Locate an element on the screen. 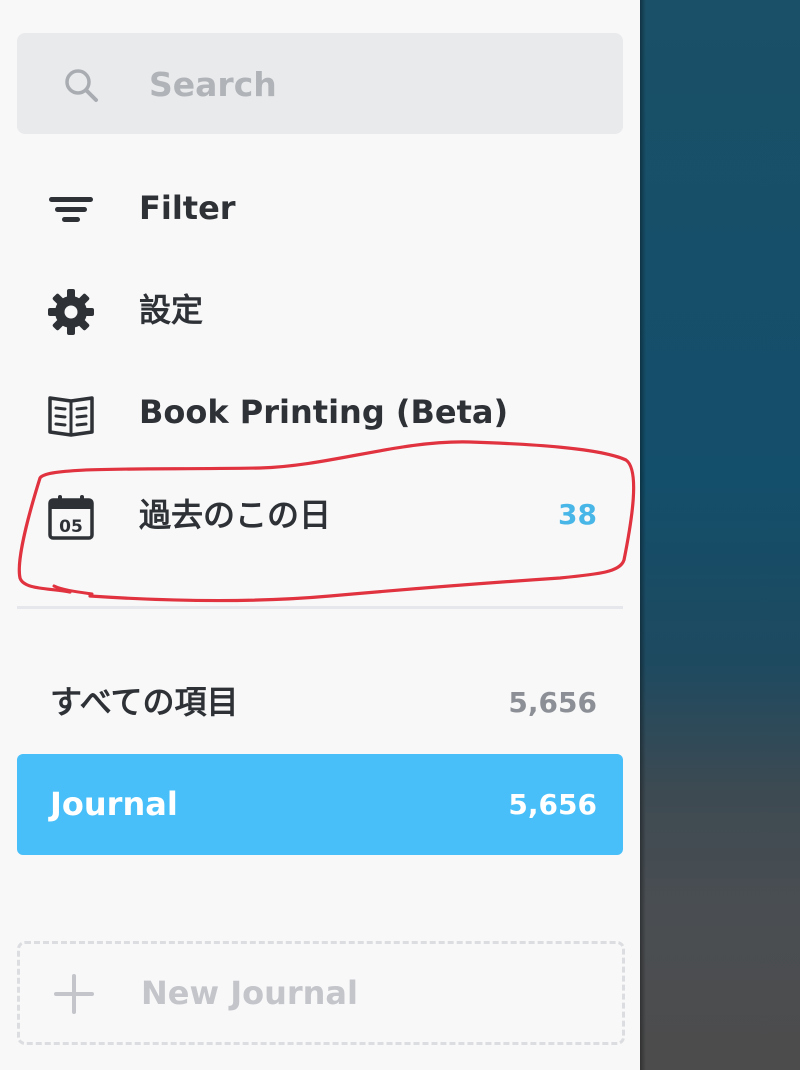  book-icon is located at coordinates (71, 416).